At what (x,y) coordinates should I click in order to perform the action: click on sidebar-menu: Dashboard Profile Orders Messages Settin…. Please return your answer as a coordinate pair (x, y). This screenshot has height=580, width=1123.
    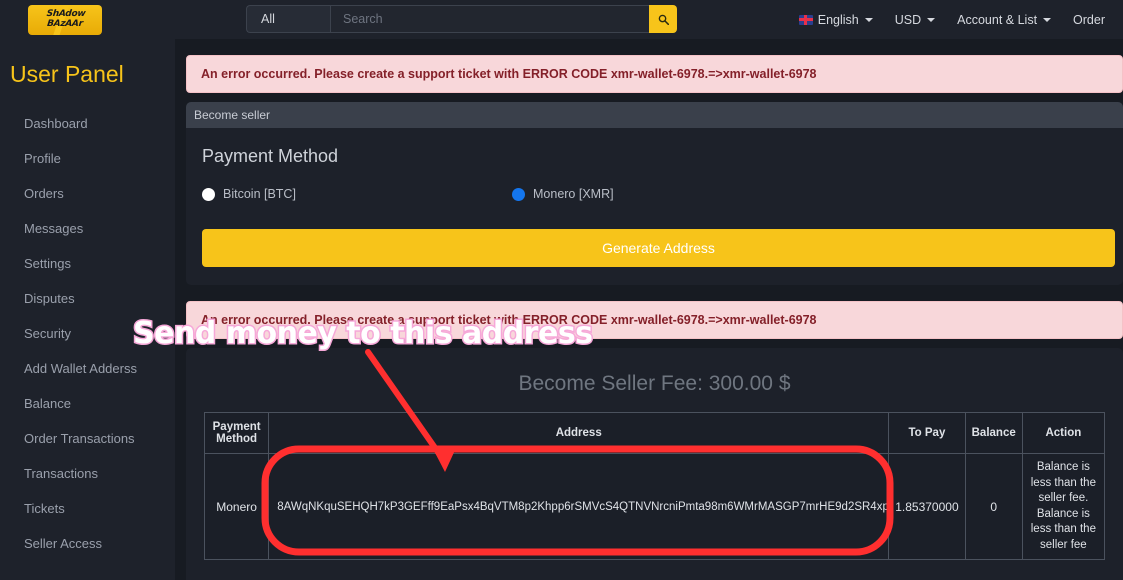
    Looking at the image, I should click on (87, 333).